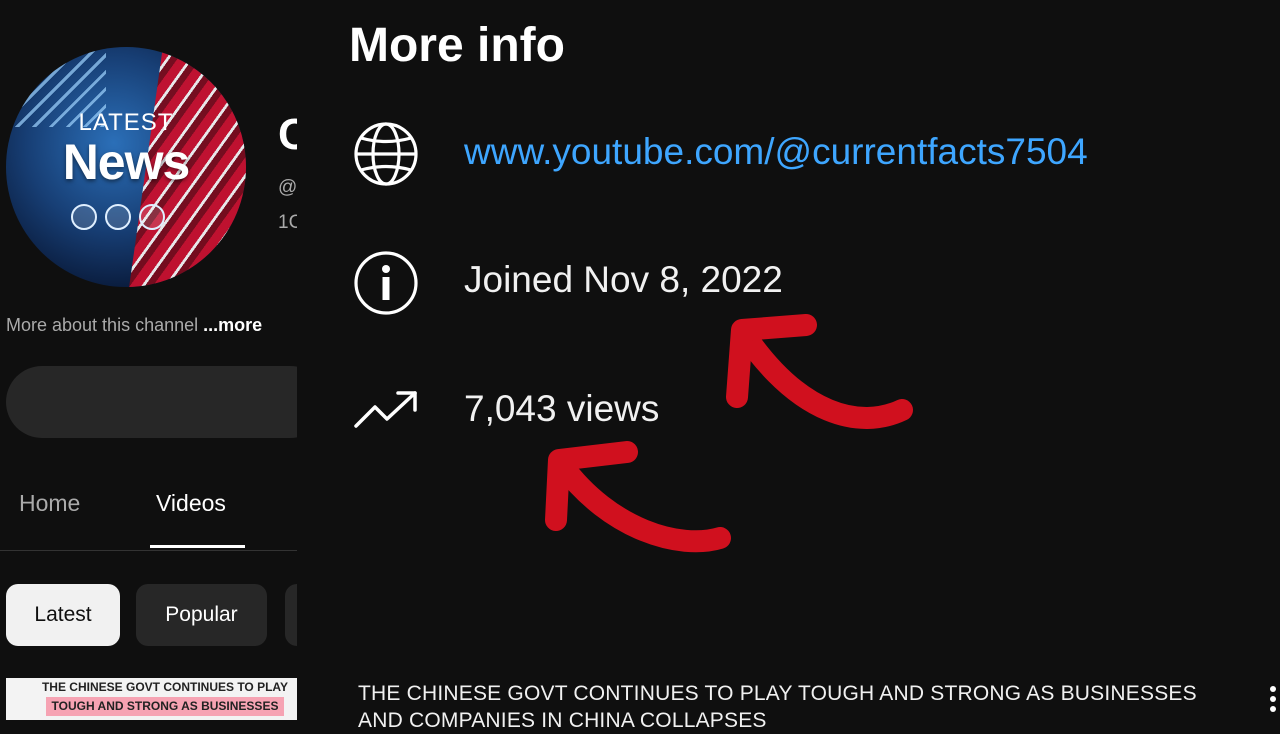 The image size is (1280, 734). Describe the element at coordinates (638, 497) in the screenshot. I see `red-arrow-to-views` at that location.